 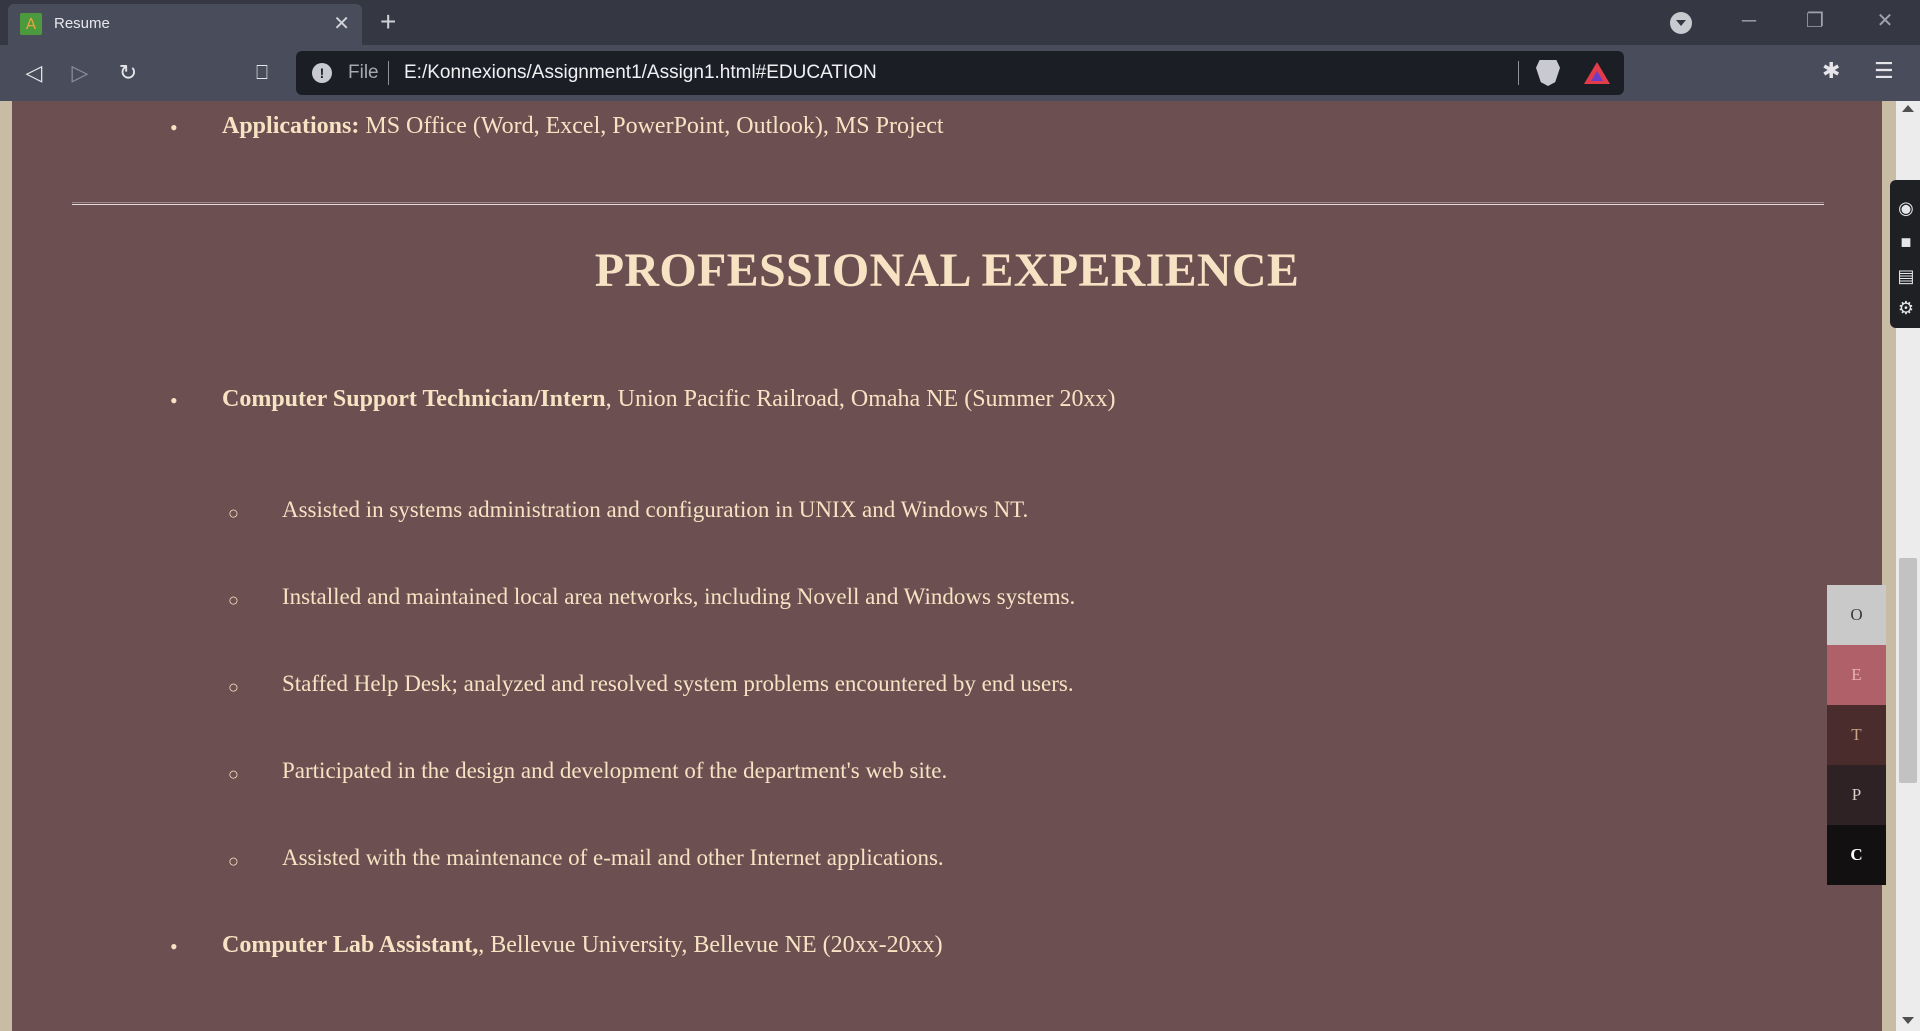 I want to click on tab-favicon-icon: A, so click(x=31, y=24).